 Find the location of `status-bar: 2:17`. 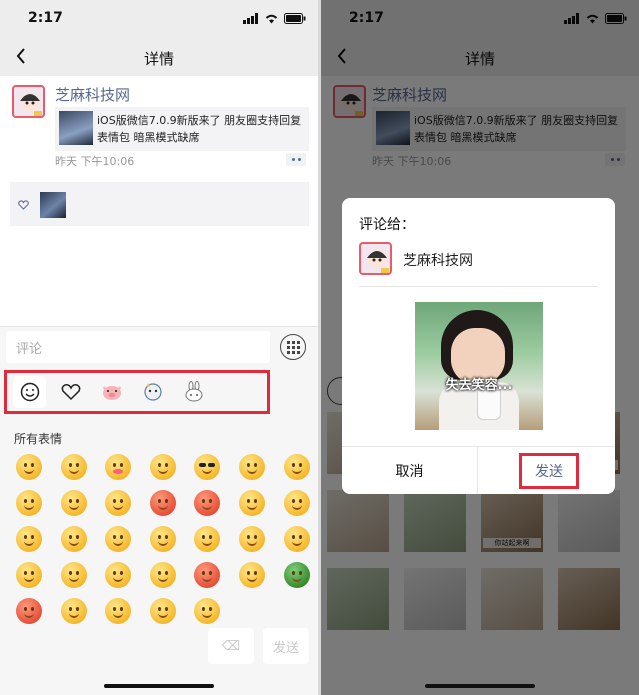

status-bar: 2:17 is located at coordinates (159, 19).